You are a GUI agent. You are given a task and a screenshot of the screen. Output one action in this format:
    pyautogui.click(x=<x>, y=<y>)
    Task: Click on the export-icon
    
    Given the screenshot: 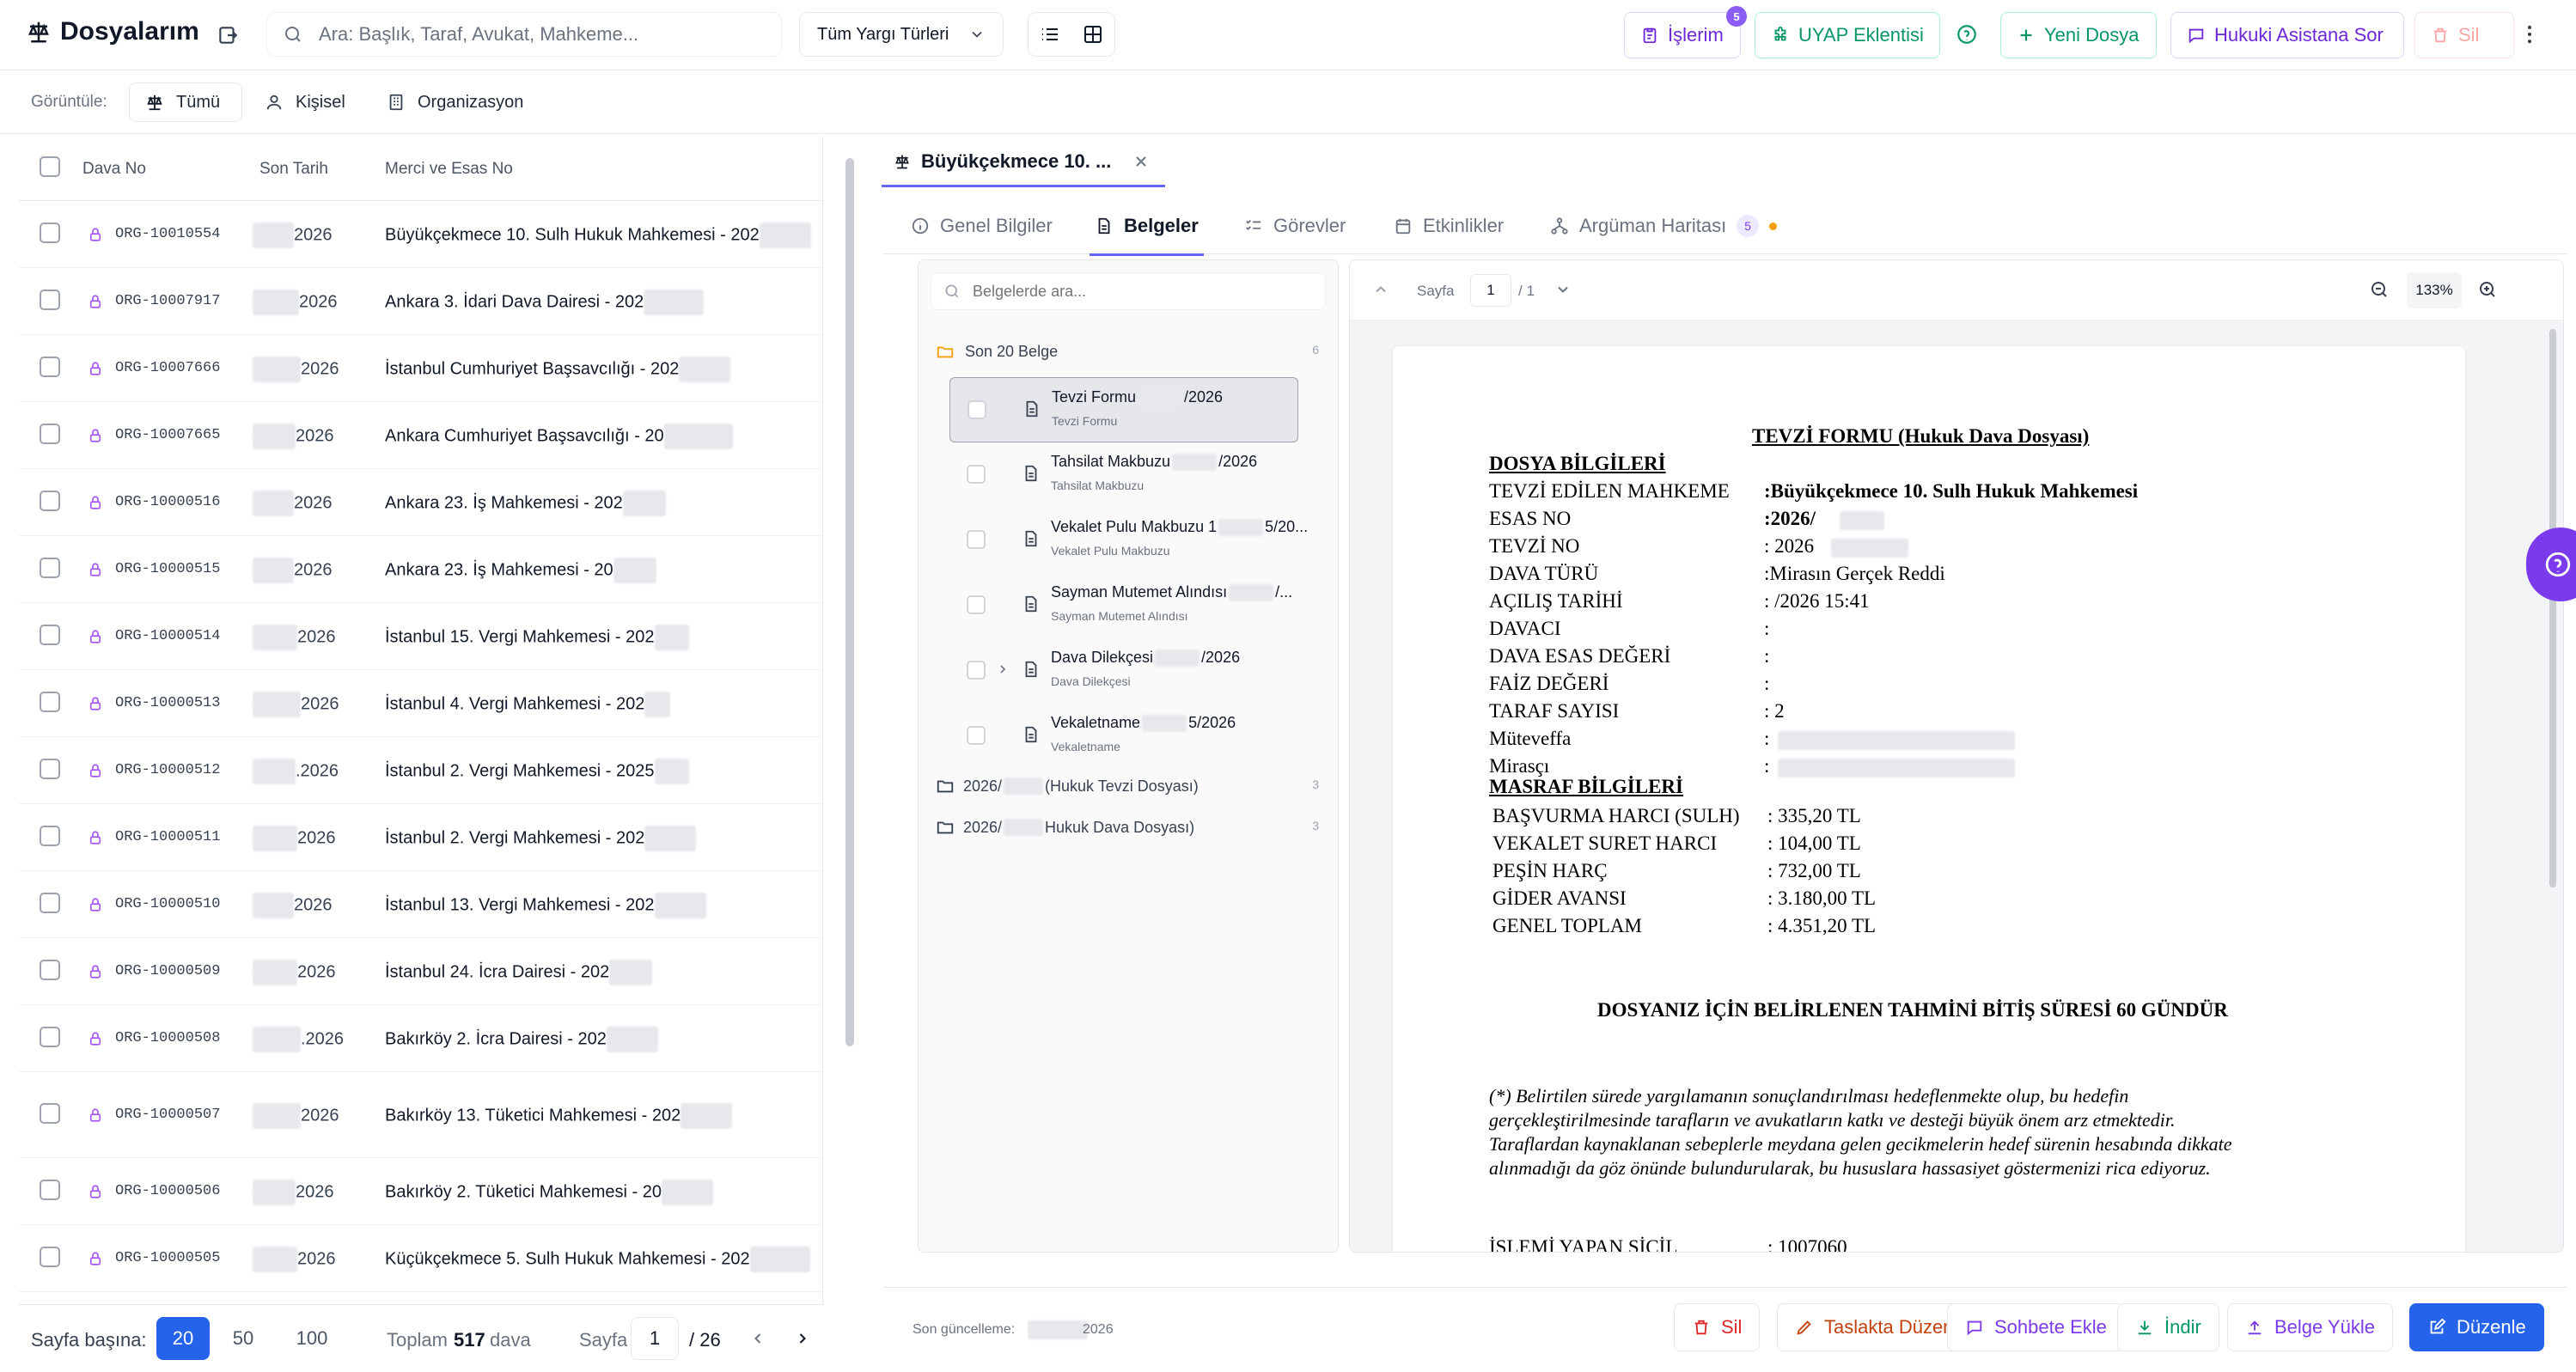 What is the action you would take?
    pyautogui.click(x=228, y=35)
    